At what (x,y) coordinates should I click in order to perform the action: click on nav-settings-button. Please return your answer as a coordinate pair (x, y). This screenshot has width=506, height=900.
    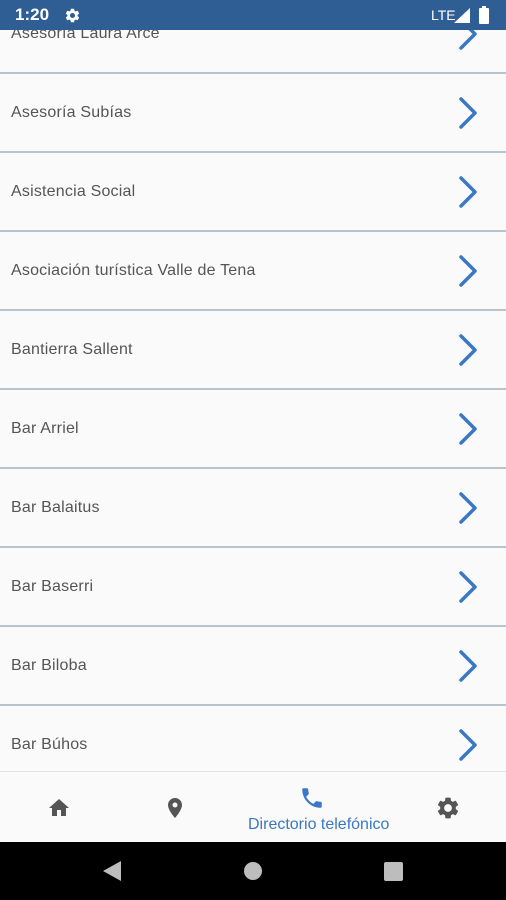
    Looking at the image, I should click on (445, 807).